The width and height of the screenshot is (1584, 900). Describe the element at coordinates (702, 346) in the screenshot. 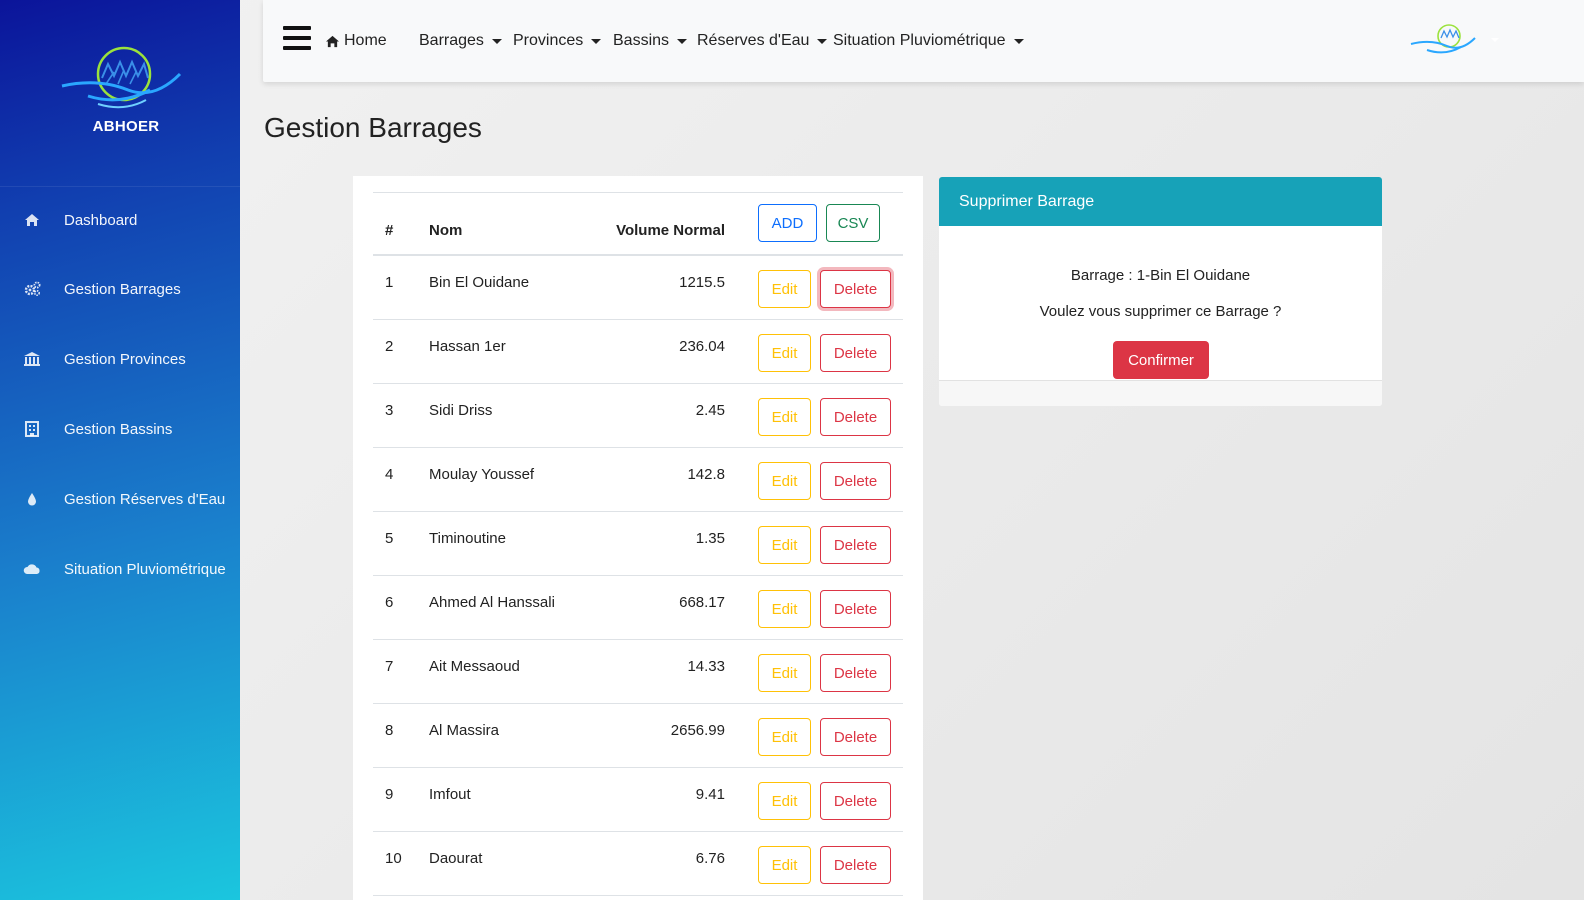

I see `row-volume: 236.04` at that location.